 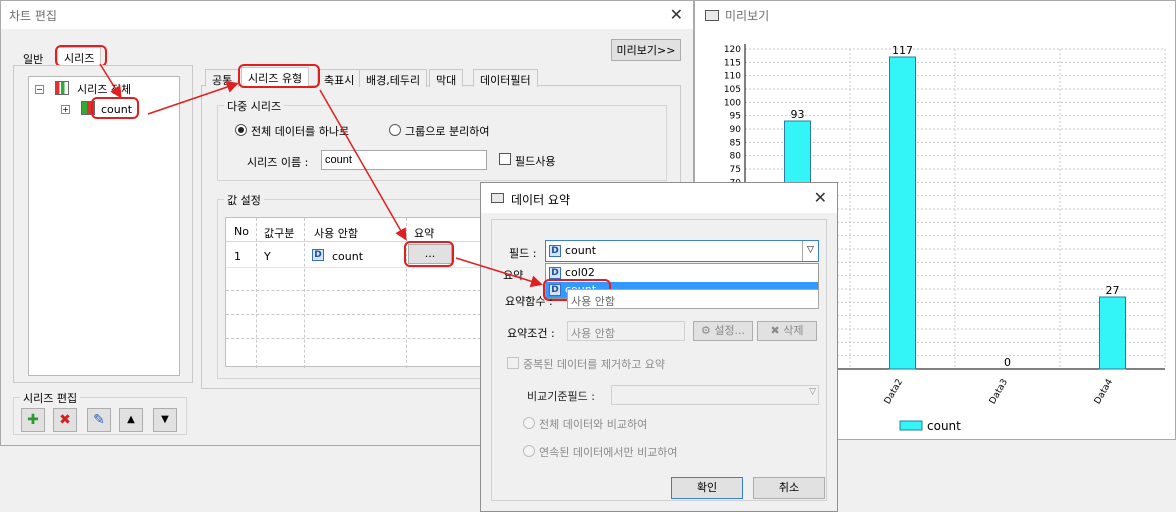 I want to click on field-select: Dcount ▽, so click(x=682, y=251).